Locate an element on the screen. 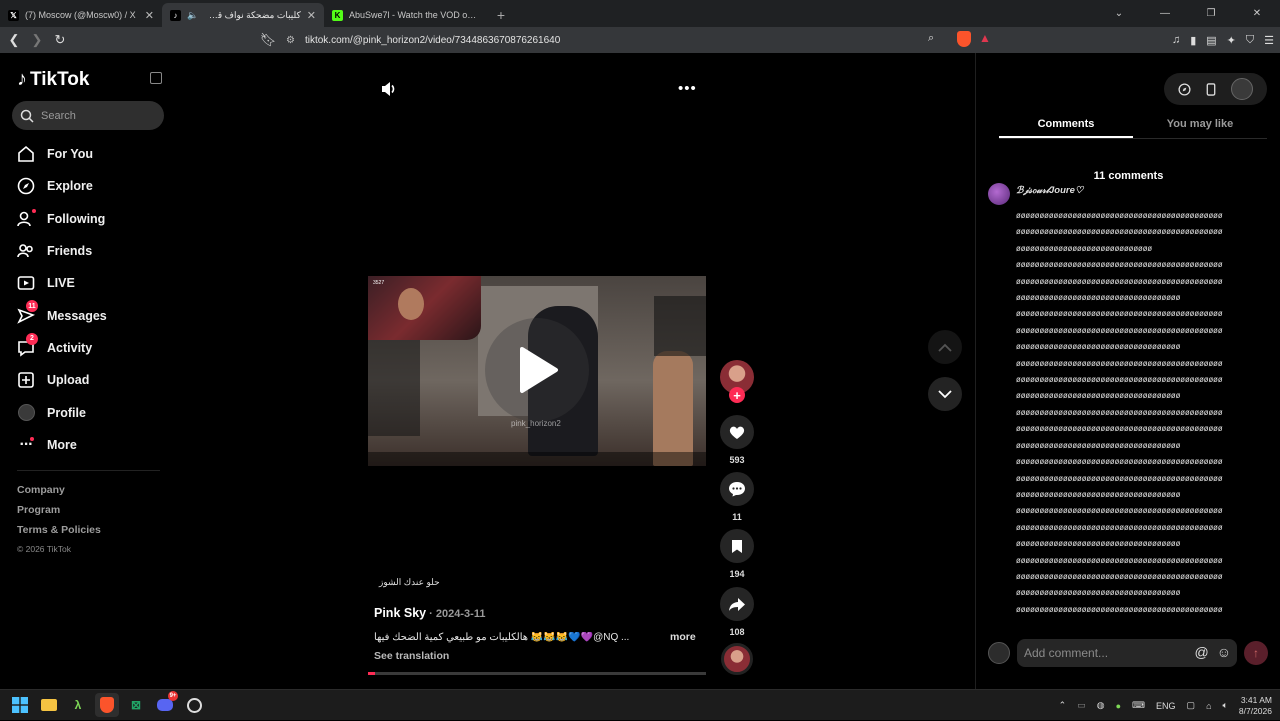 This screenshot has width=1280, height=721. forward-icon: ❯ is located at coordinates (37, 40).